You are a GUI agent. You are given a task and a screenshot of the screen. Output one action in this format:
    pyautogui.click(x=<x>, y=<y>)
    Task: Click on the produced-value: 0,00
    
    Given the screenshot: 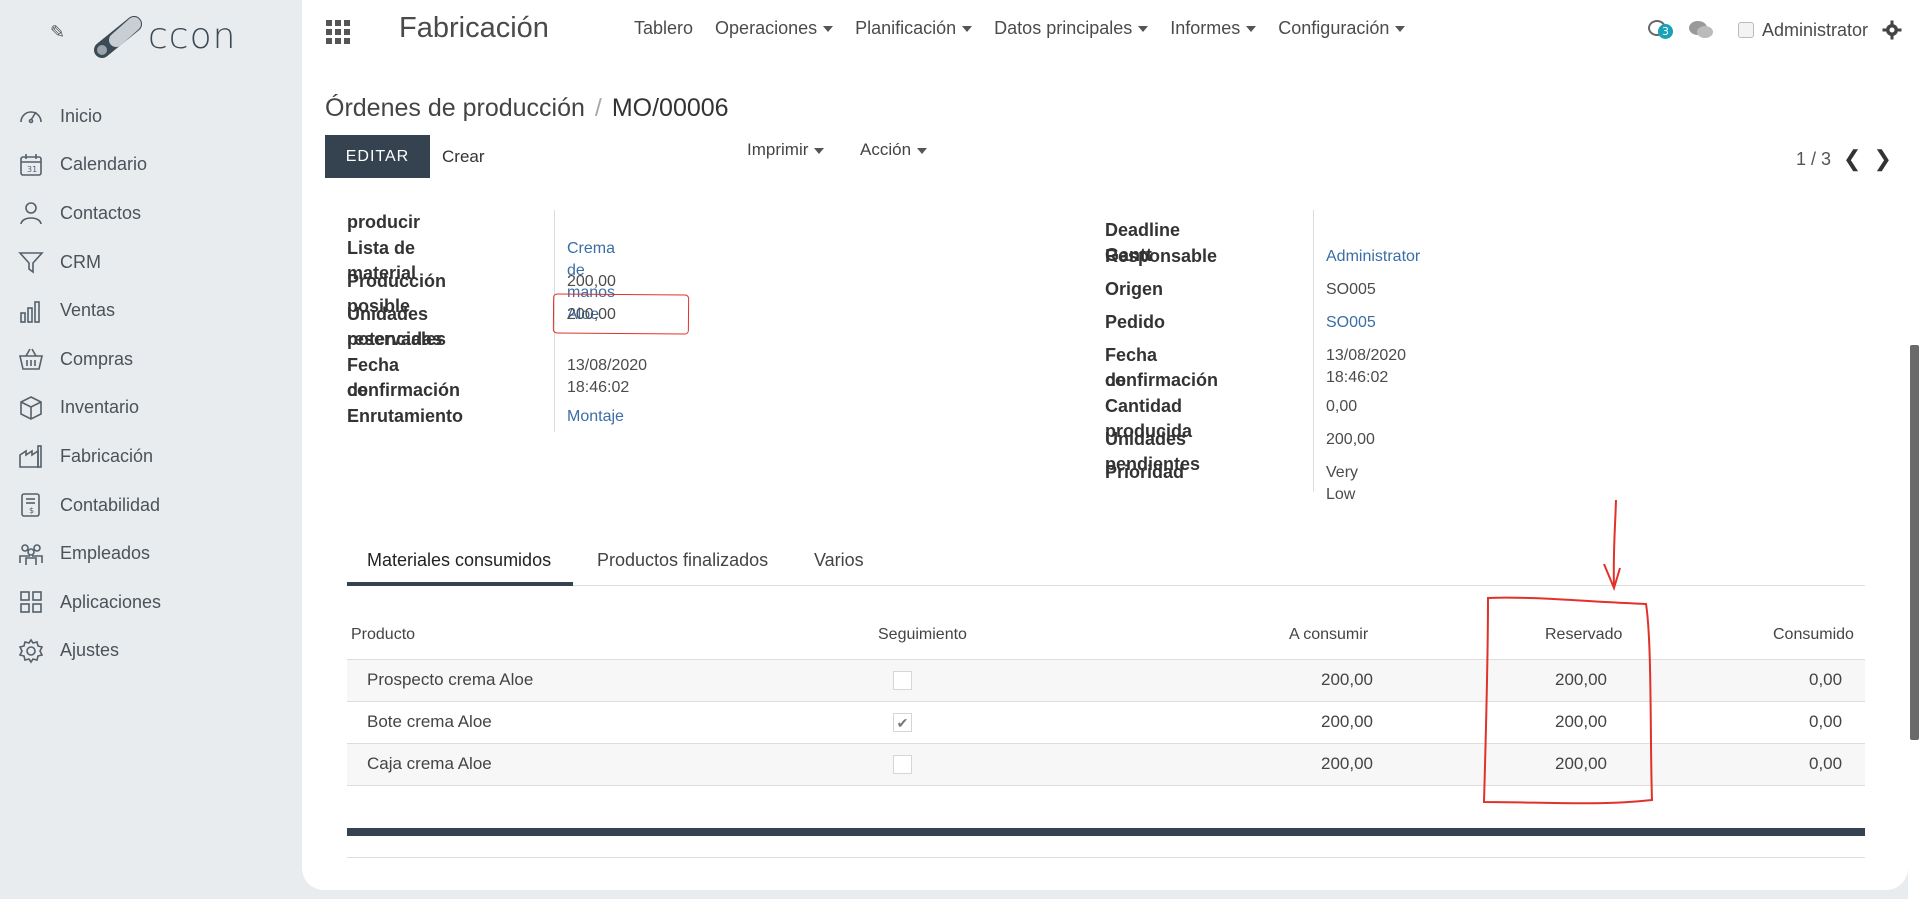 What is the action you would take?
    pyautogui.click(x=1342, y=406)
    